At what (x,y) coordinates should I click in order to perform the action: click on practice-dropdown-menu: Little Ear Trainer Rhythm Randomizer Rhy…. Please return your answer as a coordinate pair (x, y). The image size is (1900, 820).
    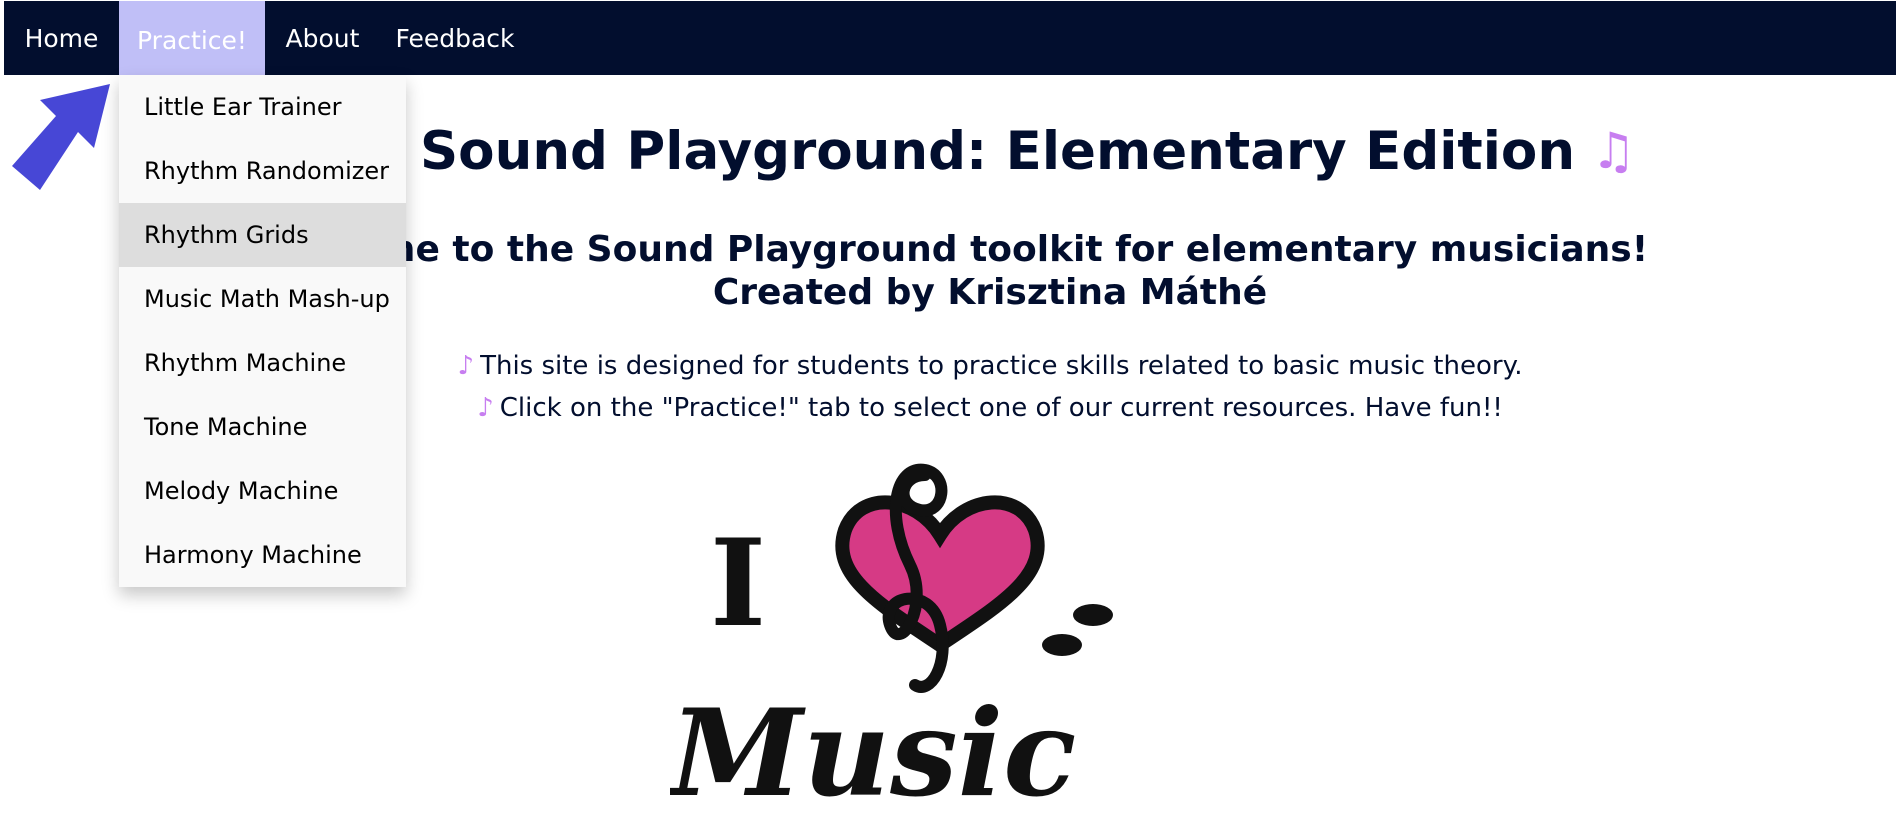
    Looking at the image, I should click on (262, 331).